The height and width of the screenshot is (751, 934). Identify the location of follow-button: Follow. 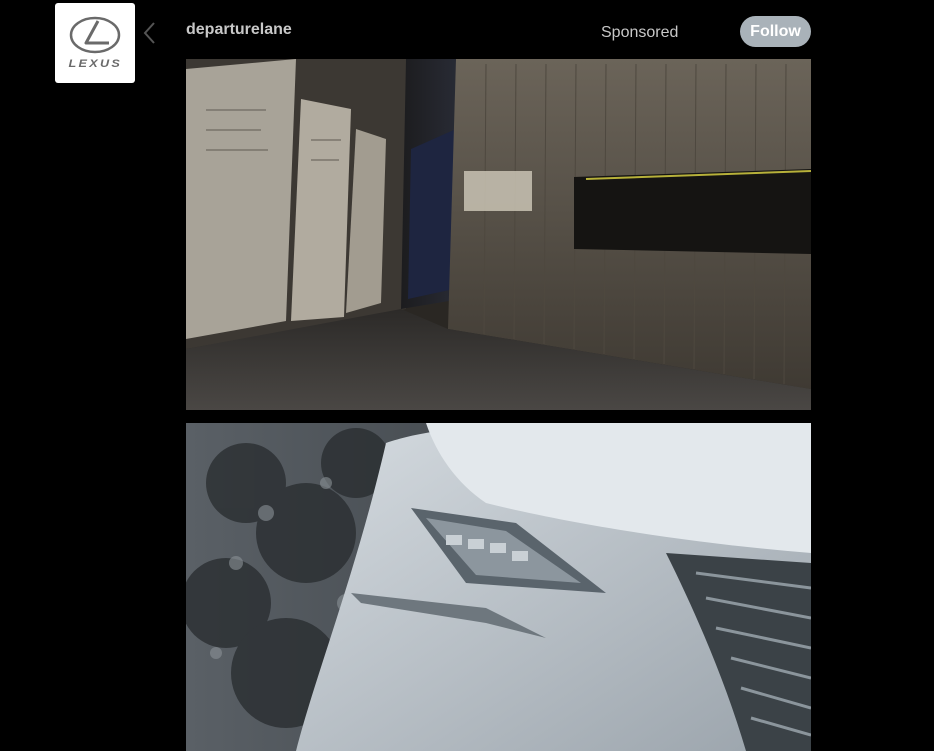
(775, 31).